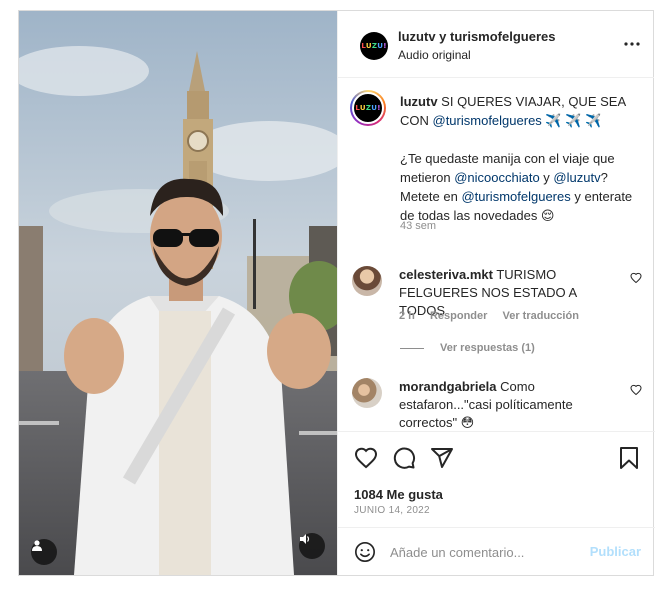 The width and height of the screenshot is (665, 600). I want to click on caption-text: y, so click(546, 177).